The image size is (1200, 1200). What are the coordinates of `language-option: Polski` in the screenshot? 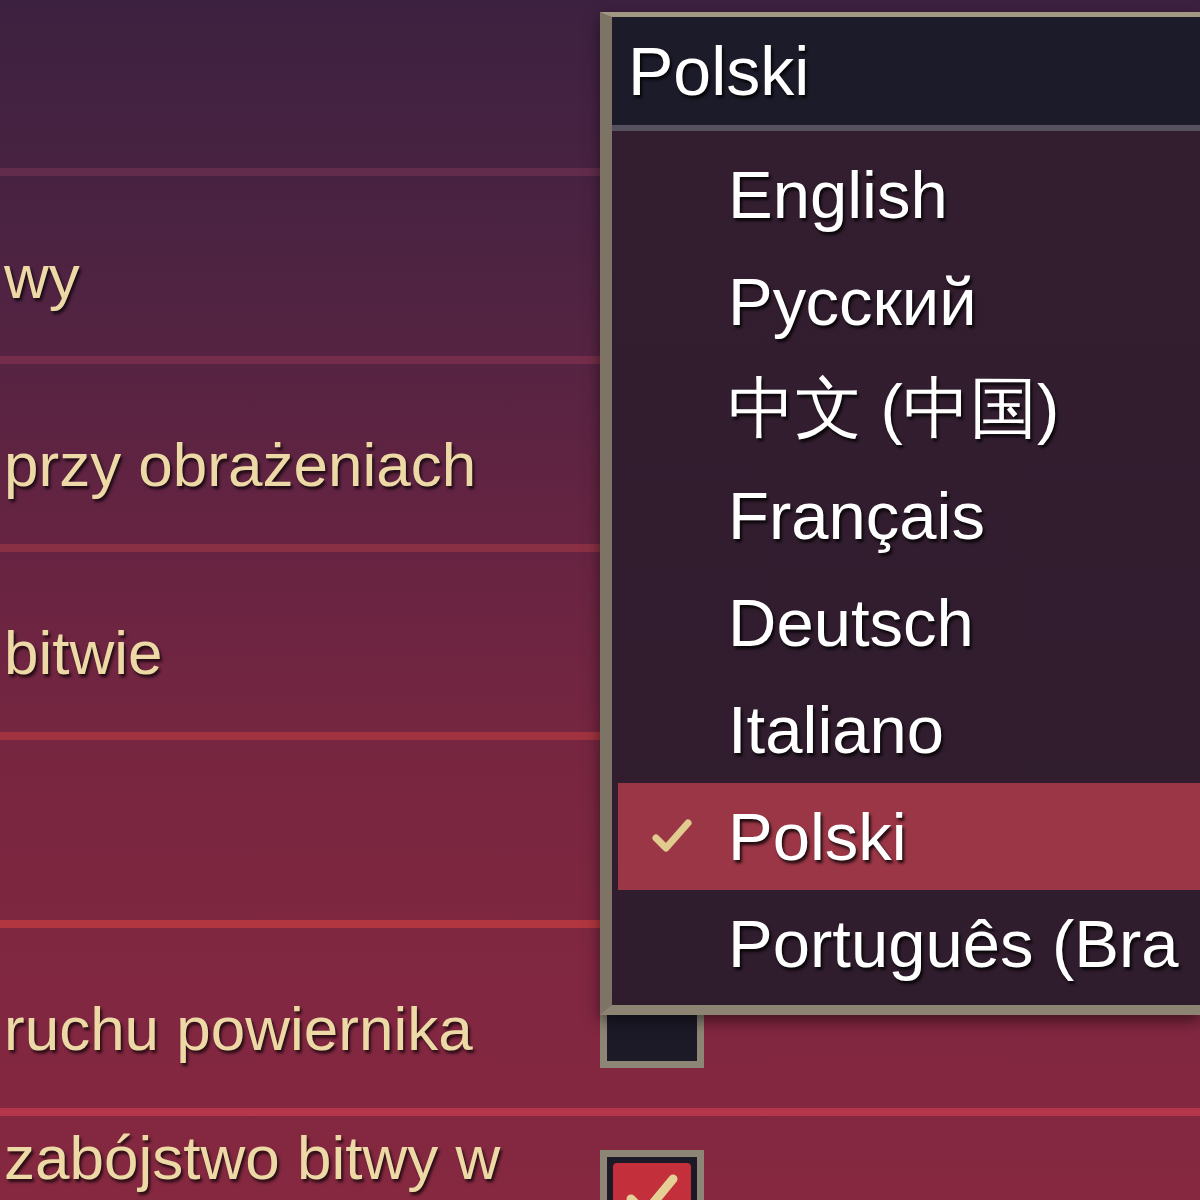 It's located at (909, 836).